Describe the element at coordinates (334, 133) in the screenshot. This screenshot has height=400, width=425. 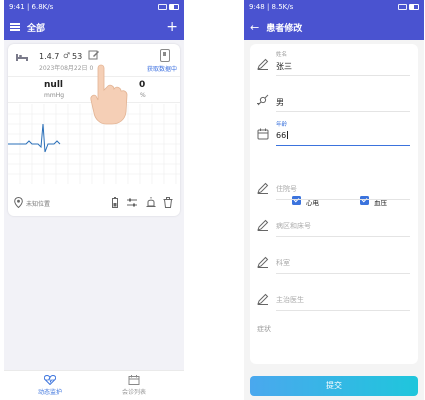
I see `age-field: 年龄 66` at that location.